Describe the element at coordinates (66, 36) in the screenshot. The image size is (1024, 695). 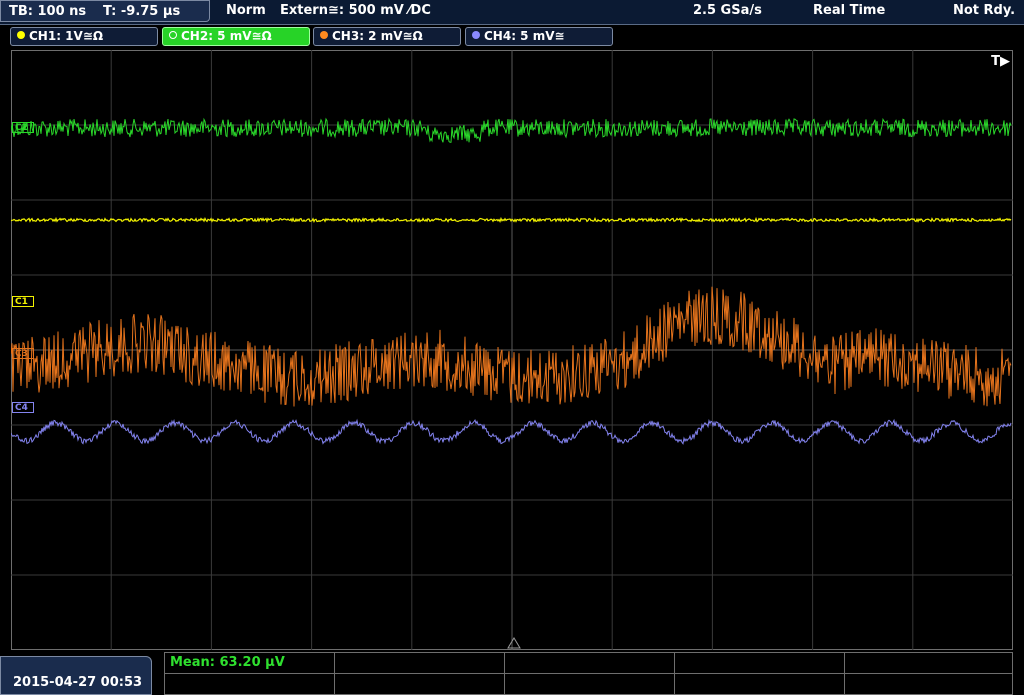
I see `channel-1-label: CH1: 1V≅Ω` at that location.